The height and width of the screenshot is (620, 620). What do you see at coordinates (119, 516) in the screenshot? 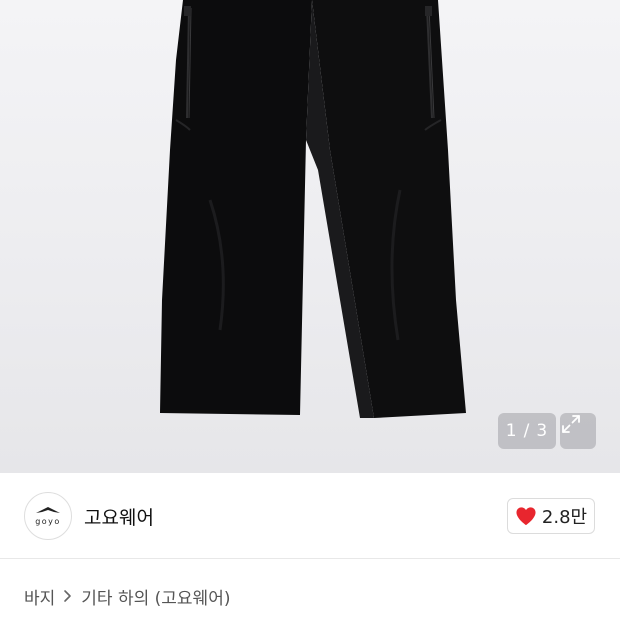
I see `brand-name: 고요웨어` at bounding box center [119, 516].